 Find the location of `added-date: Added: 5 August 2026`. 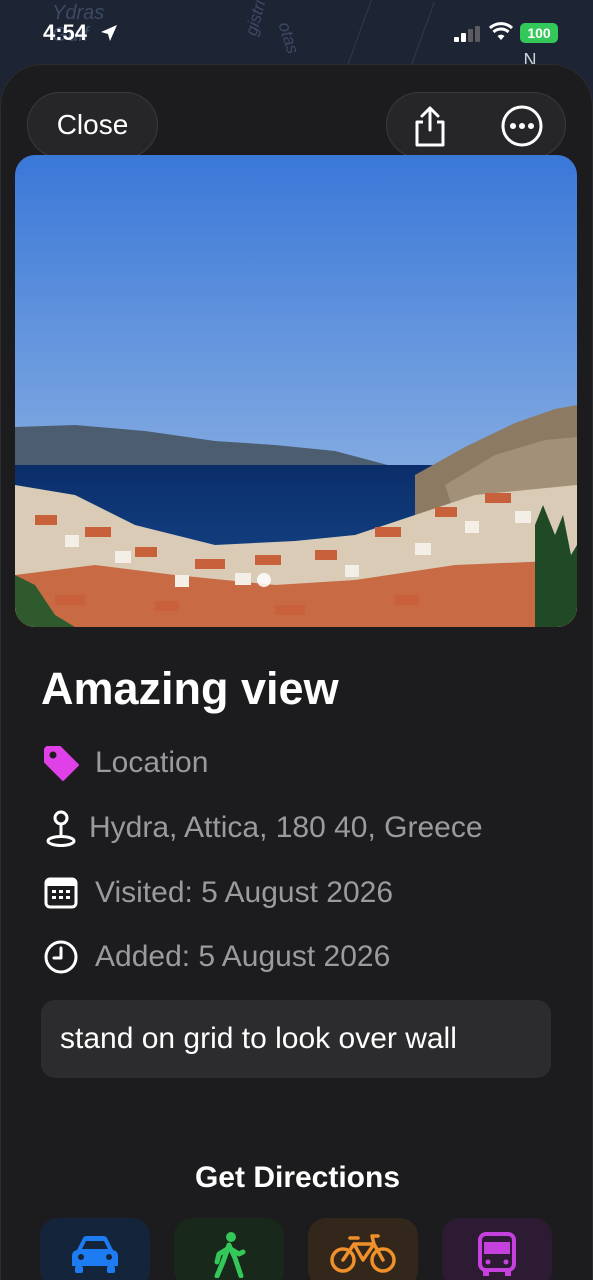

added-date: Added: 5 August 2026 is located at coordinates (243, 956).